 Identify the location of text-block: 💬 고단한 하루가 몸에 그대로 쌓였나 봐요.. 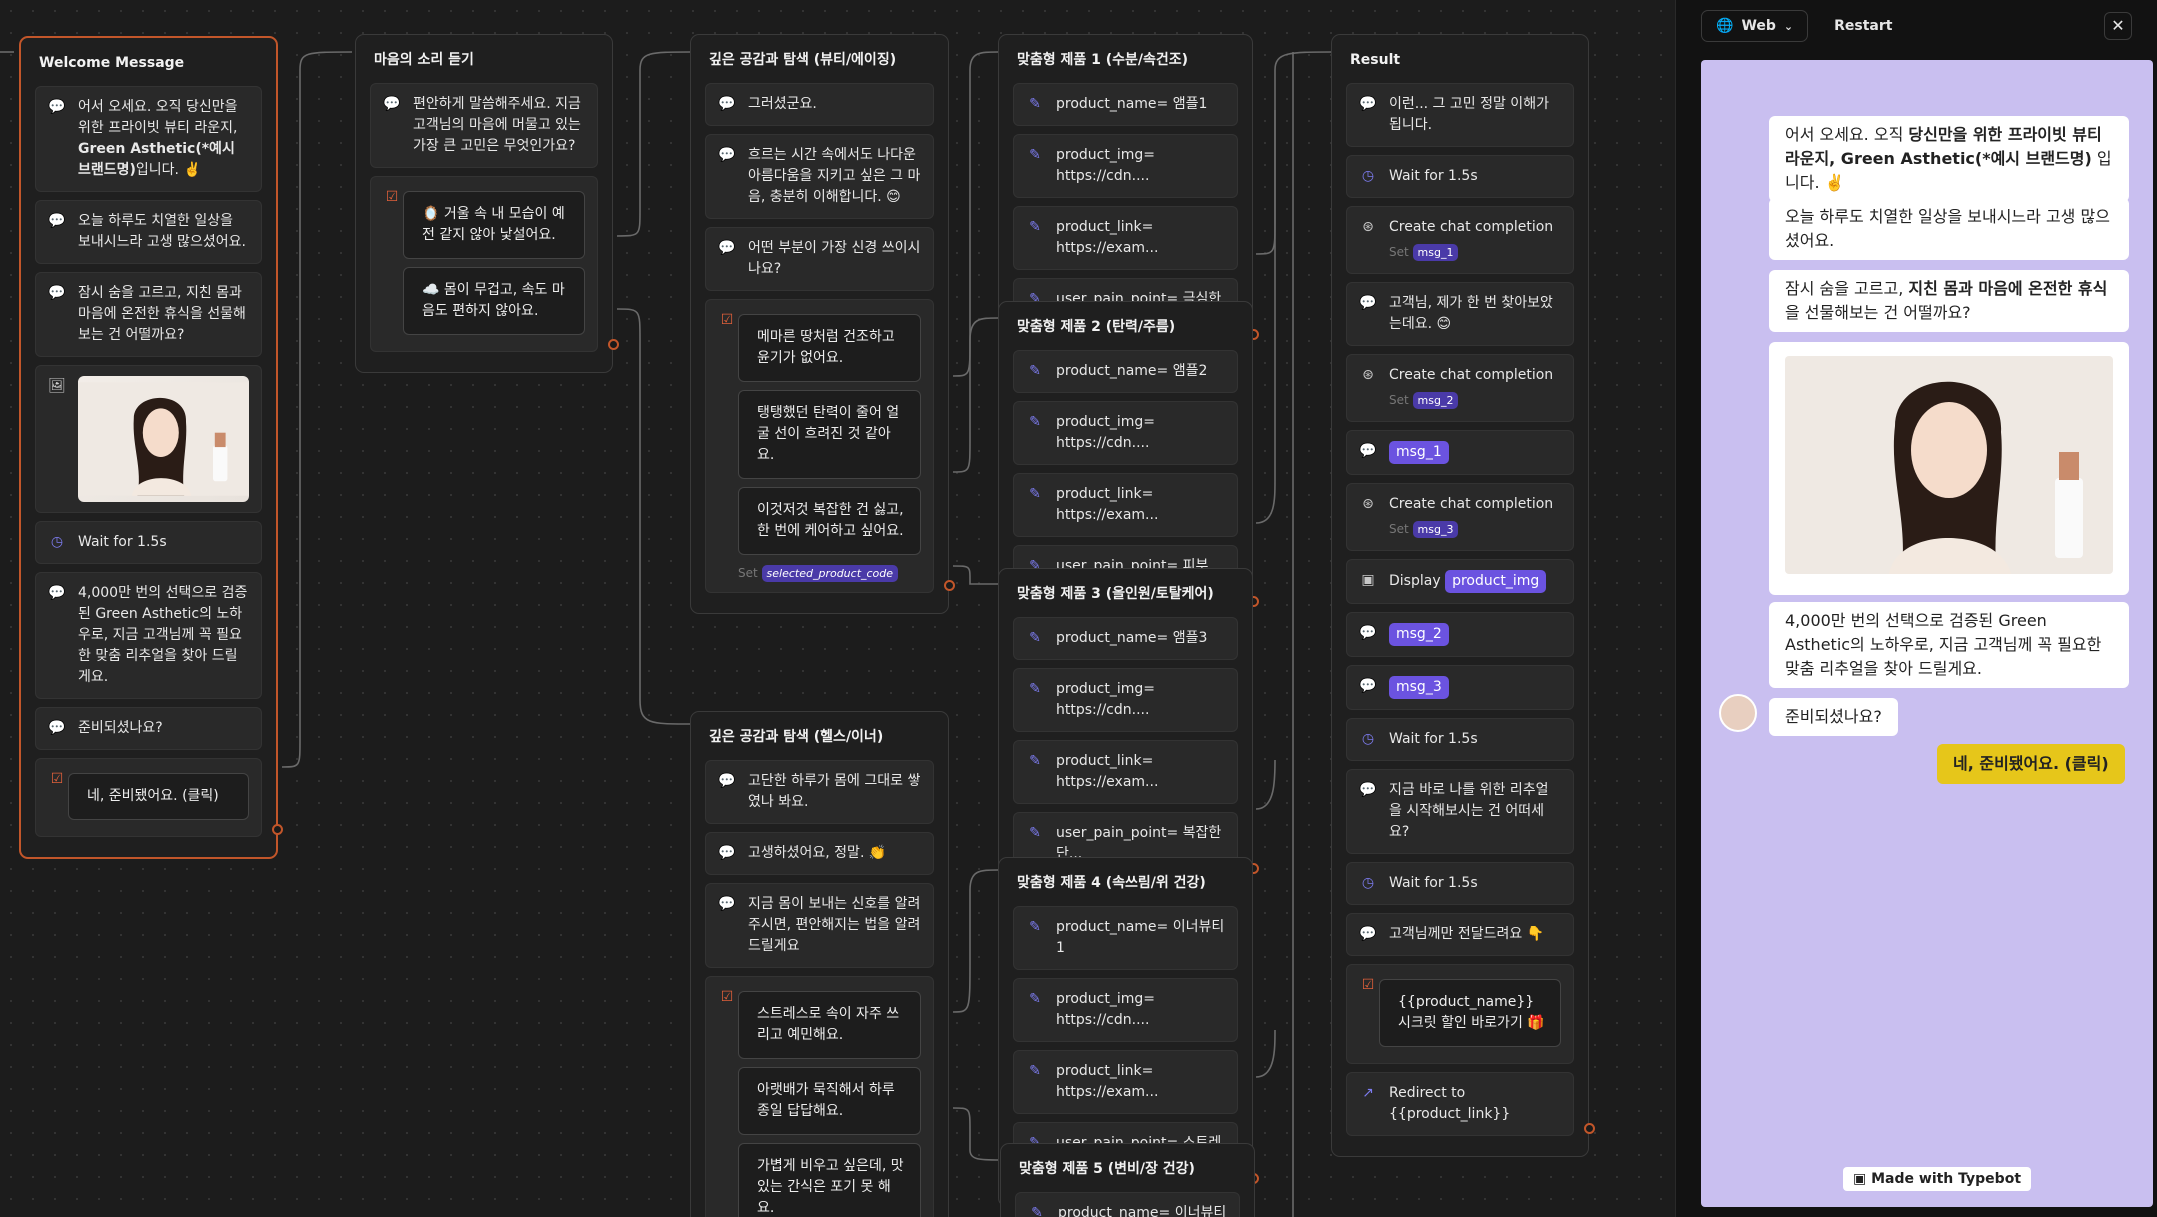
(819, 792).